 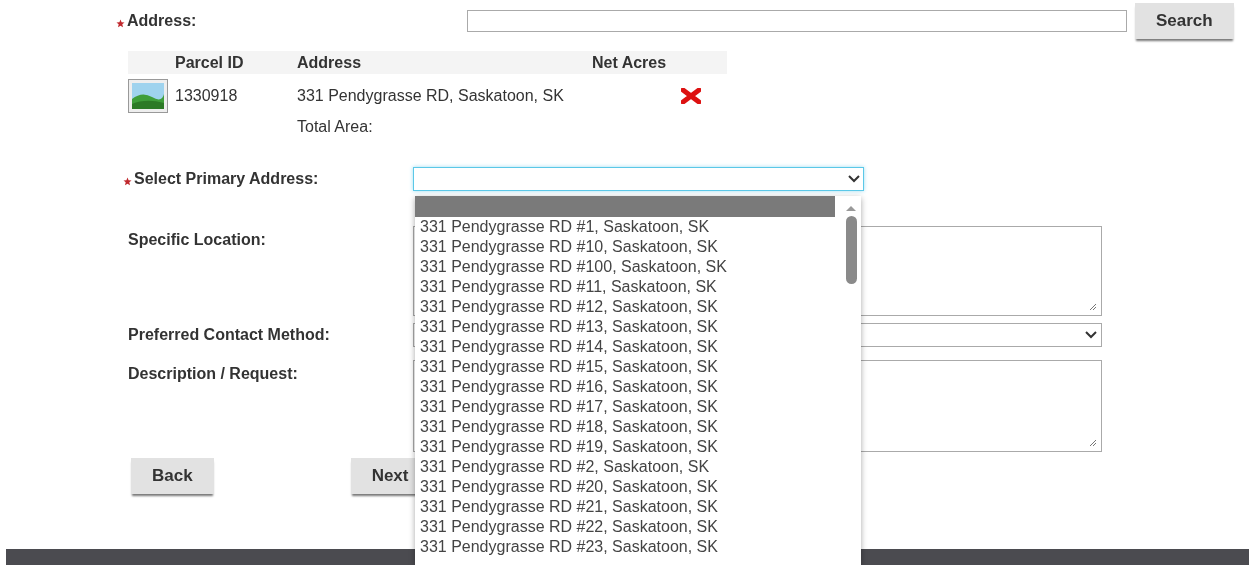 What do you see at coordinates (625, 527) in the screenshot?
I see `dropdown-option: 331 Pendygrasse RD #22, Saskatoon, SK` at bounding box center [625, 527].